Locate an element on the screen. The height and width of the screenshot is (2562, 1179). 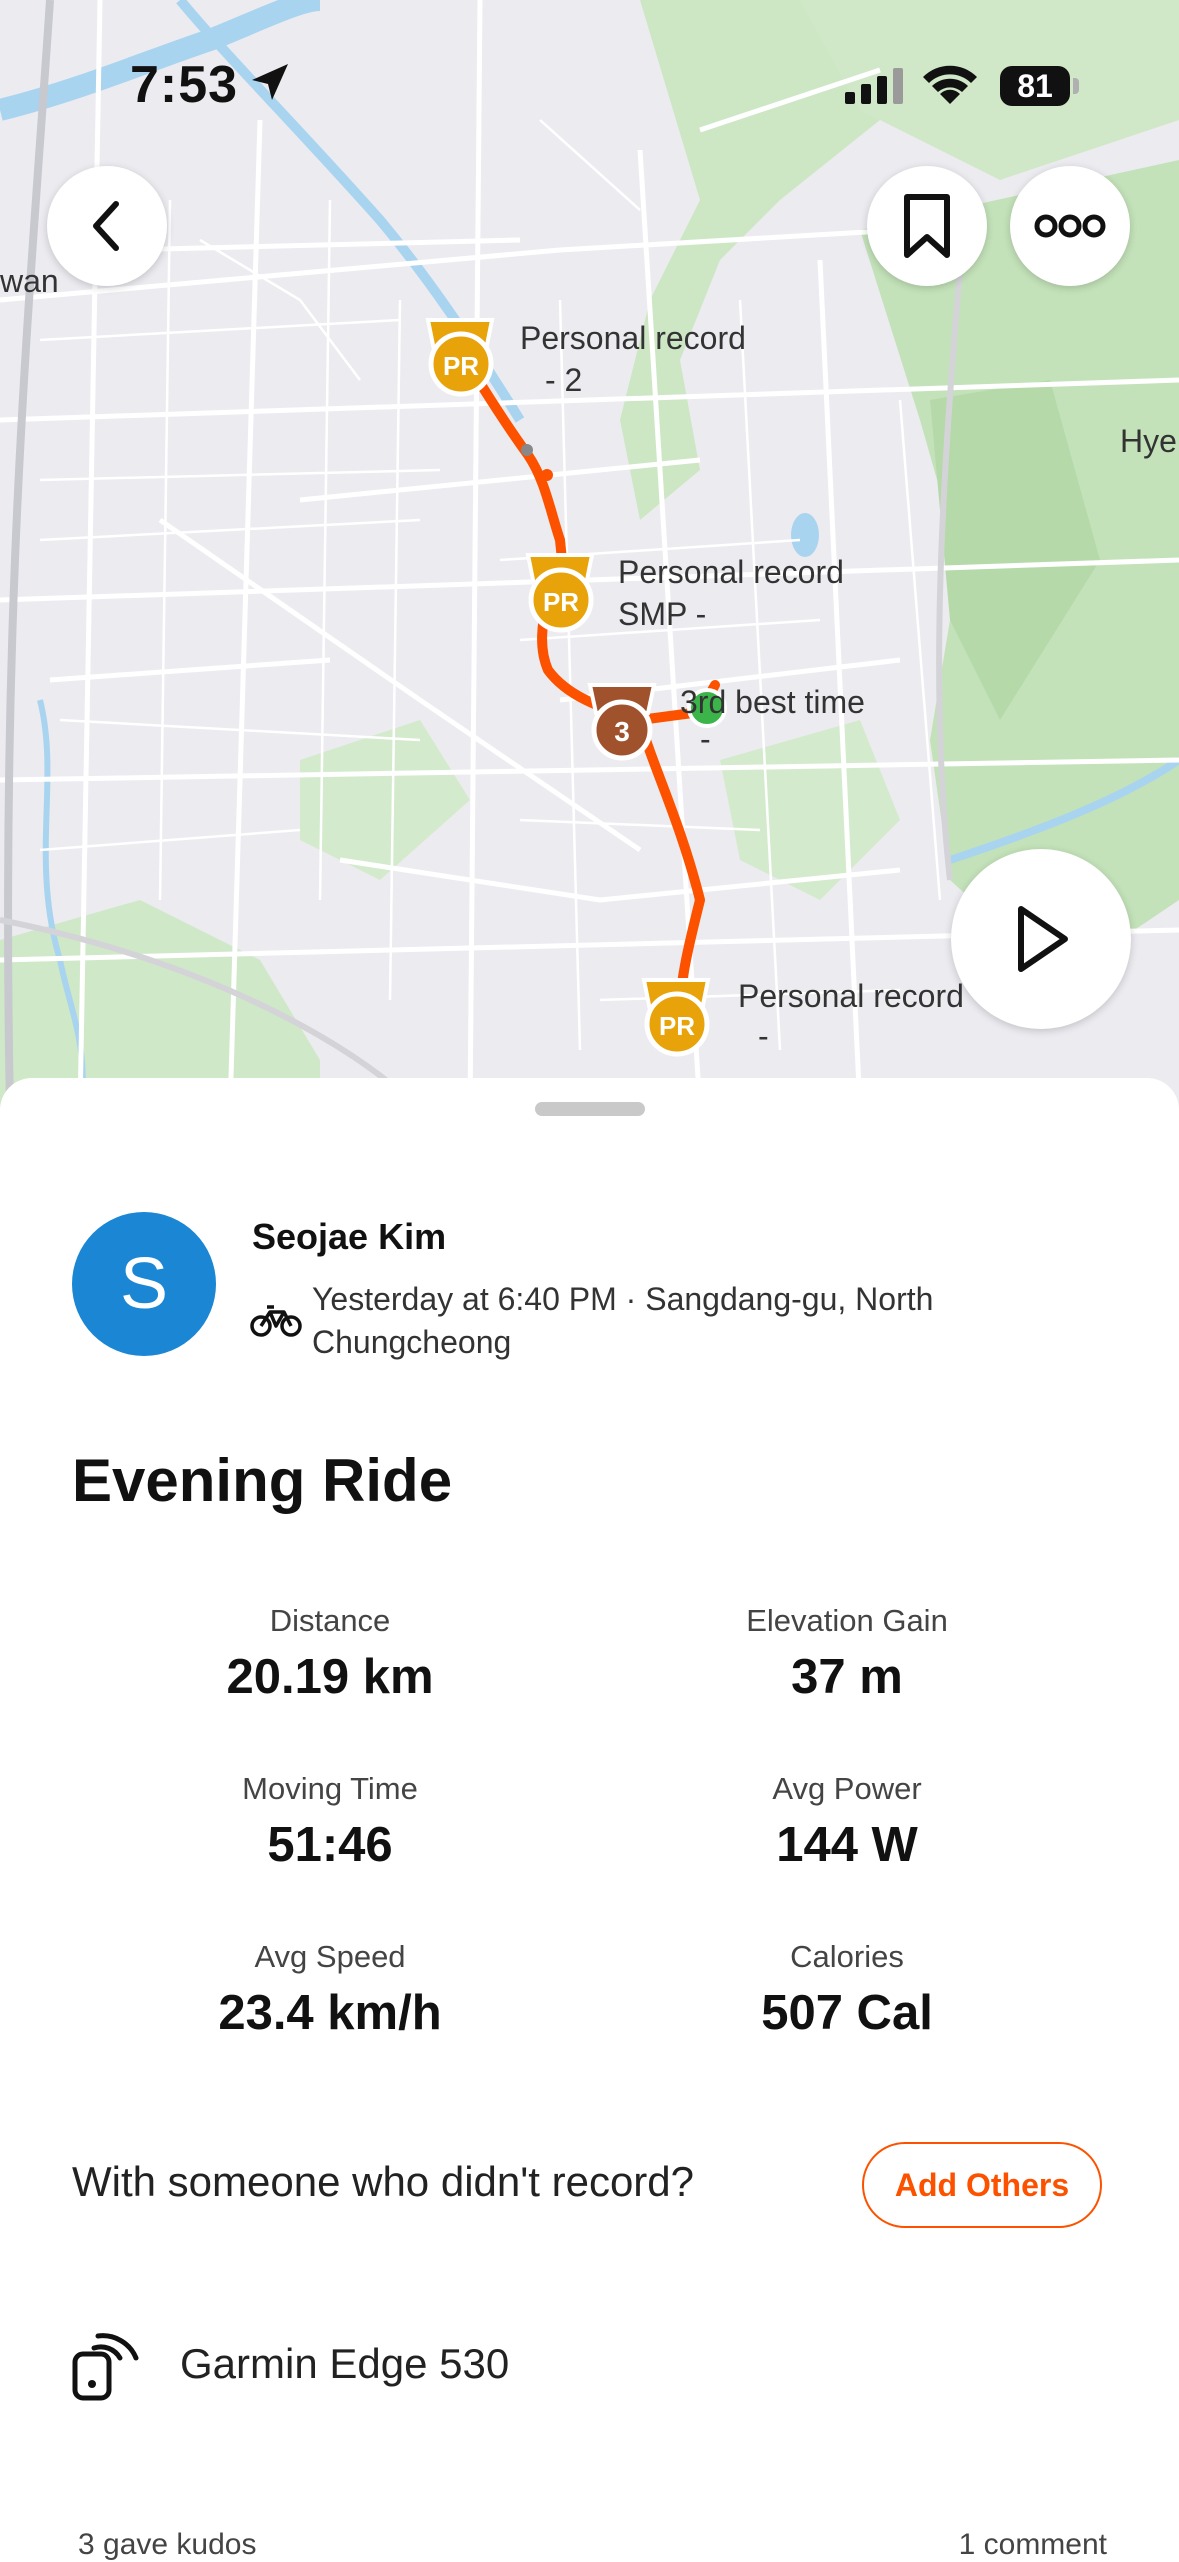
cellular-signal-icon is located at coordinates (874, 86).